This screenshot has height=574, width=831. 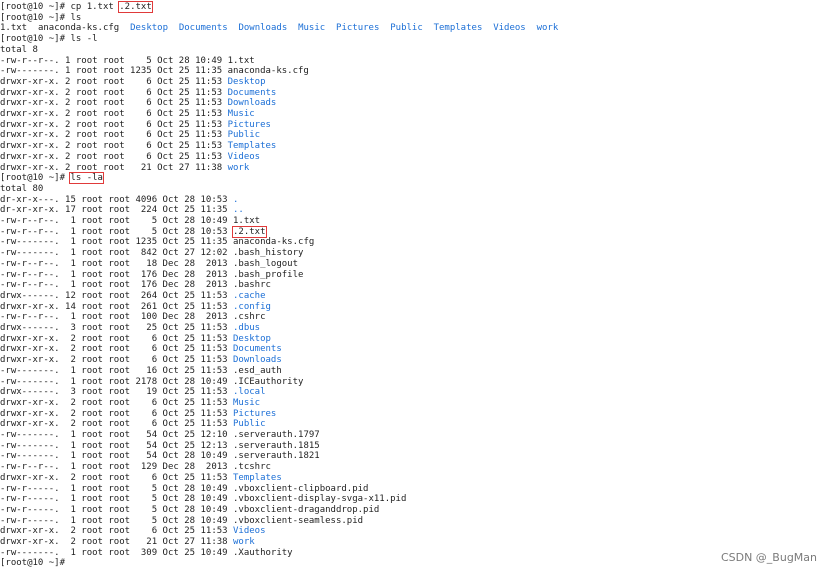 What do you see at coordinates (252, 467) in the screenshot?
I see `file-name: .tcshrc` at bounding box center [252, 467].